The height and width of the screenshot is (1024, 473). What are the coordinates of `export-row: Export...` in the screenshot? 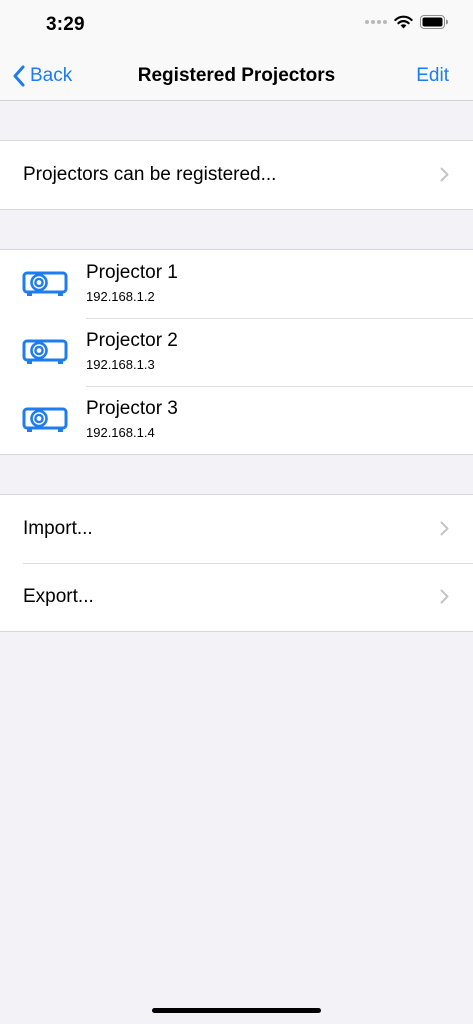 It's located at (236, 597).